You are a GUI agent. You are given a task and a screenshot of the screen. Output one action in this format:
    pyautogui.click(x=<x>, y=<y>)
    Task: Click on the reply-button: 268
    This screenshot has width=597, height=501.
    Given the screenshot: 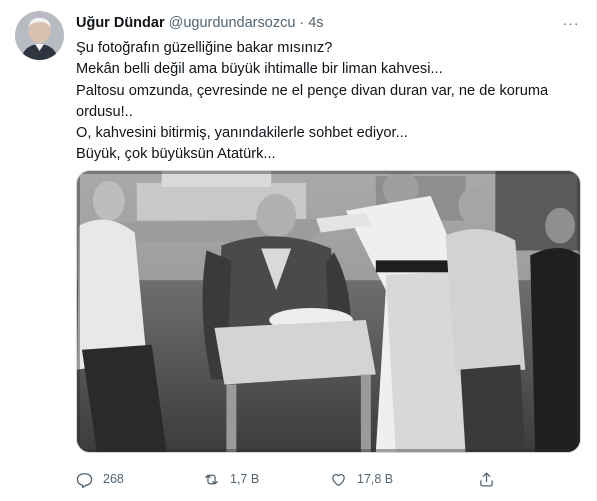 What is the action you would take?
    pyautogui.click(x=100, y=479)
    